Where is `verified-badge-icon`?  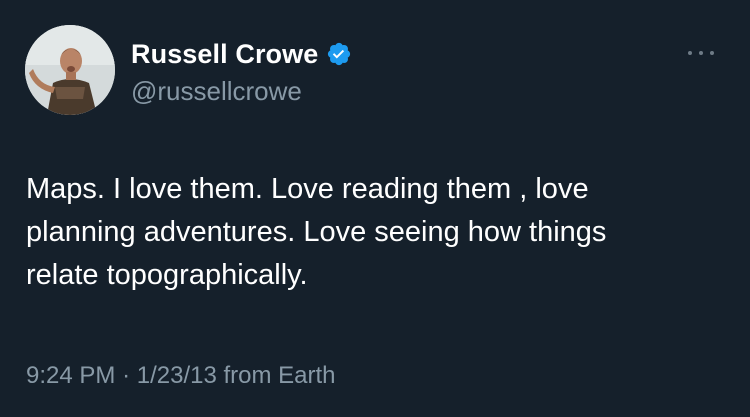
verified-badge-icon is located at coordinates (339, 54).